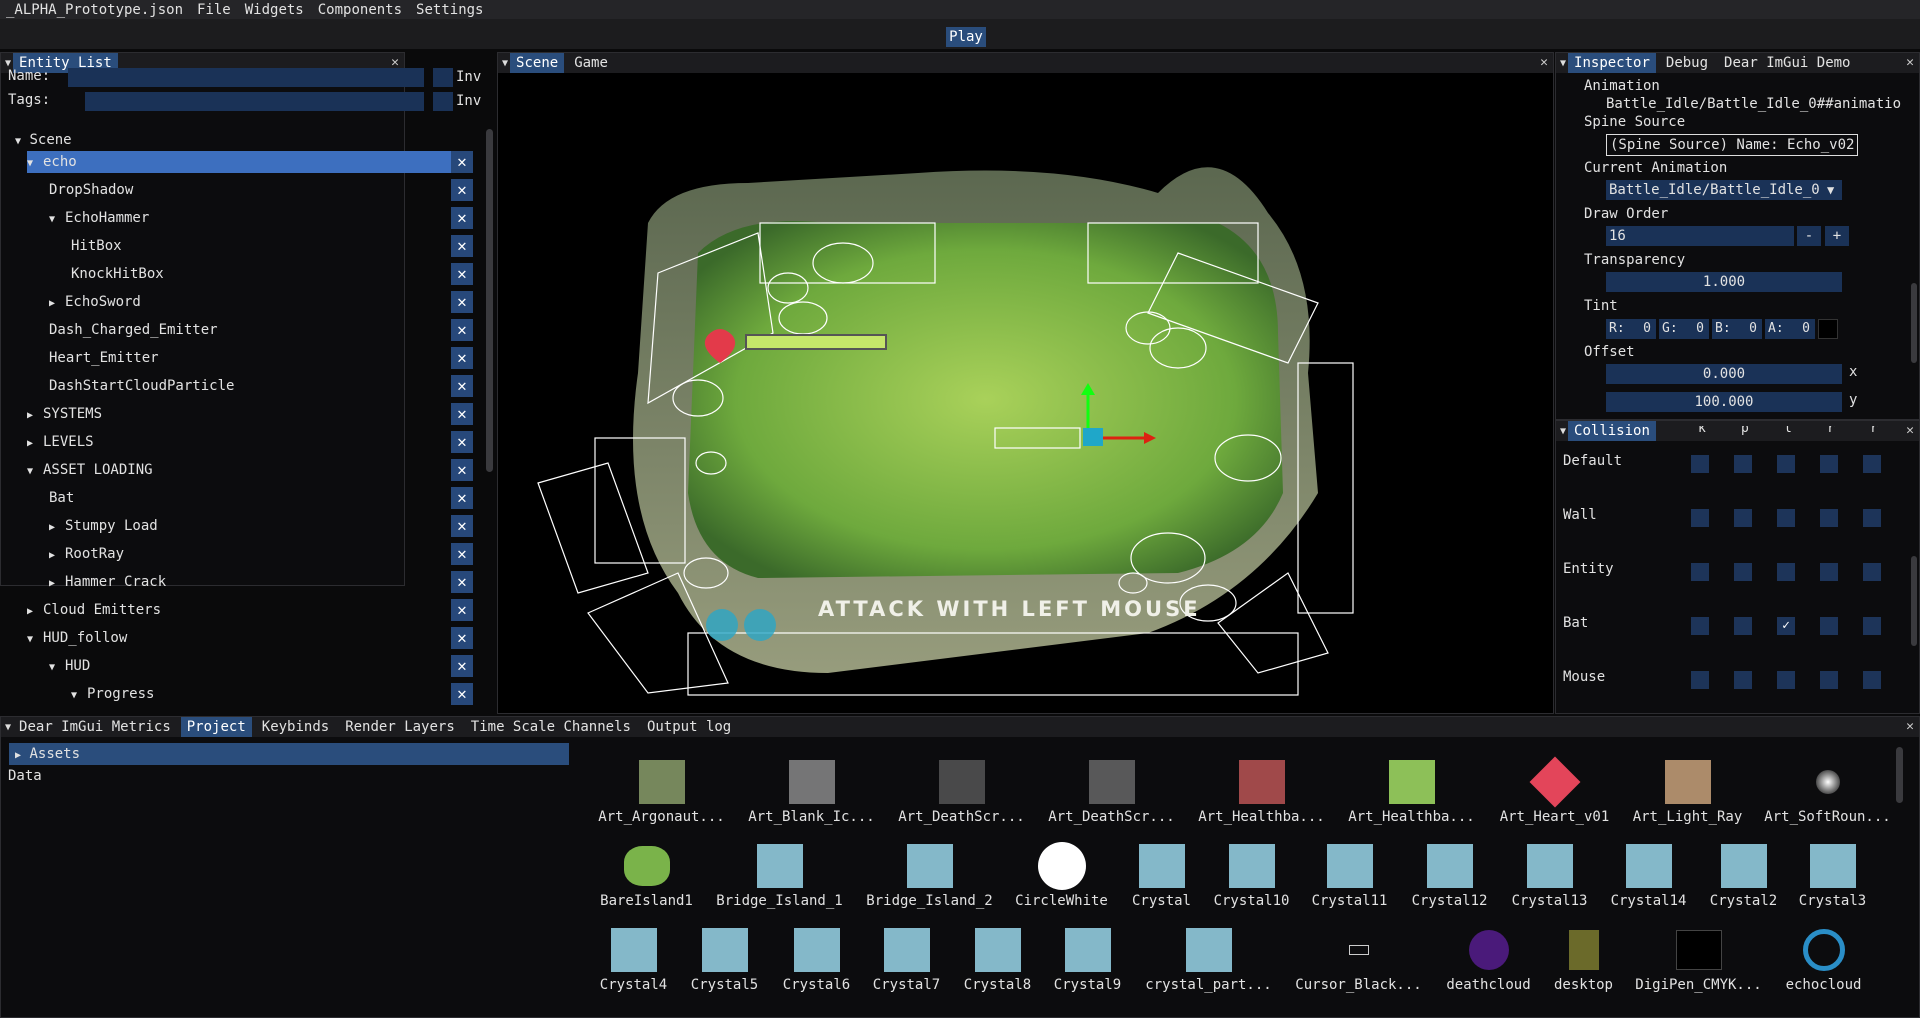 This screenshot has height=1018, width=1920. What do you see at coordinates (646, 875) in the screenshot?
I see `asset-tile: BareIsland1` at bounding box center [646, 875].